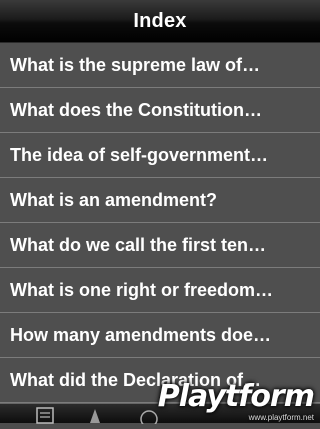  What do you see at coordinates (95, 415) in the screenshot?
I see `study-tab-icon` at bounding box center [95, 415].